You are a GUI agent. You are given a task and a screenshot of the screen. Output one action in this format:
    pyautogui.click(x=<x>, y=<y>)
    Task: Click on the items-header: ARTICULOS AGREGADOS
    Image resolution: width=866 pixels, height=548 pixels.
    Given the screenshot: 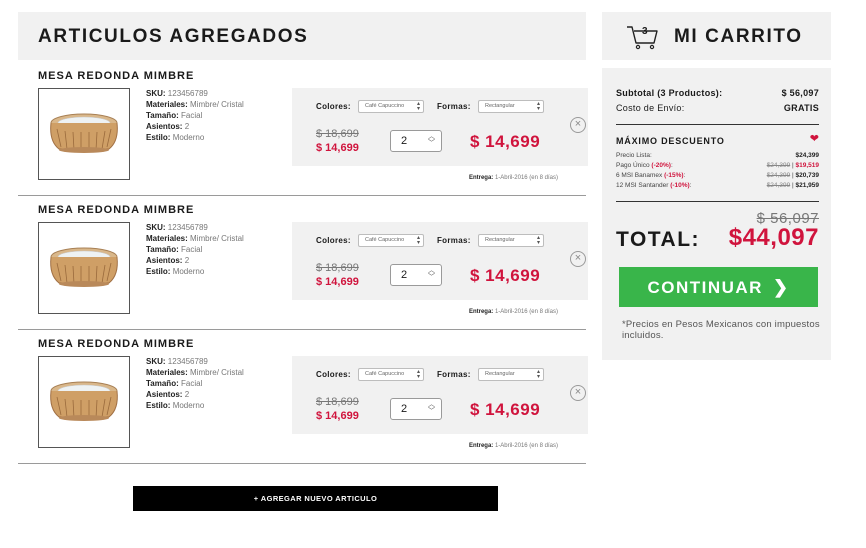 What is the action you would take?
    pyautogui.click(x=302, y=36)
    